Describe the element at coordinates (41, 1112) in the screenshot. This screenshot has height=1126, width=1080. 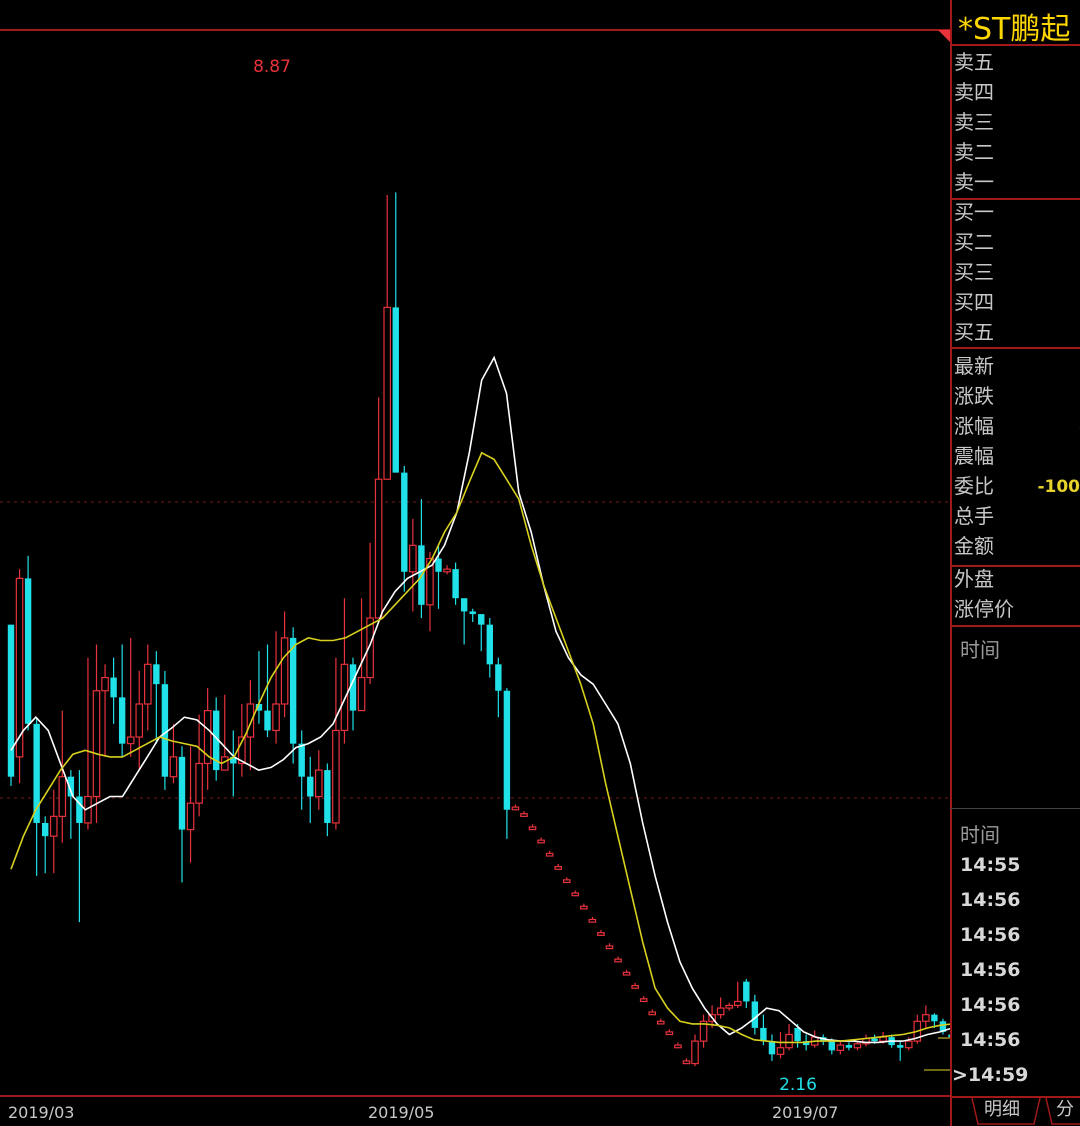
I see `x-tick-label-mar: 2019/03` at that location.